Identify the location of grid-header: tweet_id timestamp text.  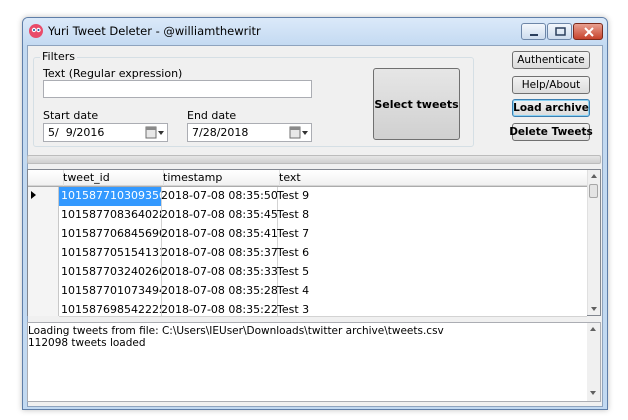
(307, 178).